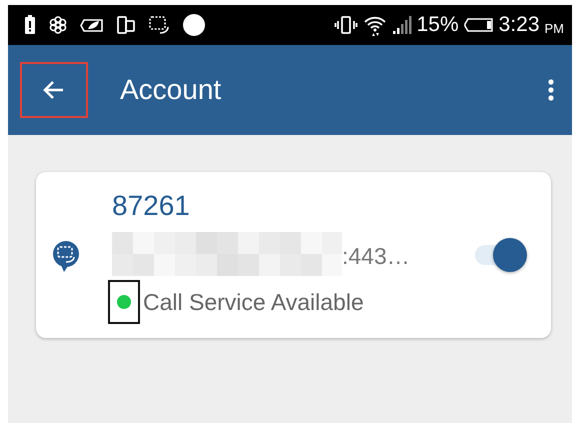  What do you see at coordinates (54, 90) in the screenshot?
I see `back-button` at bounding box center [54, 90].